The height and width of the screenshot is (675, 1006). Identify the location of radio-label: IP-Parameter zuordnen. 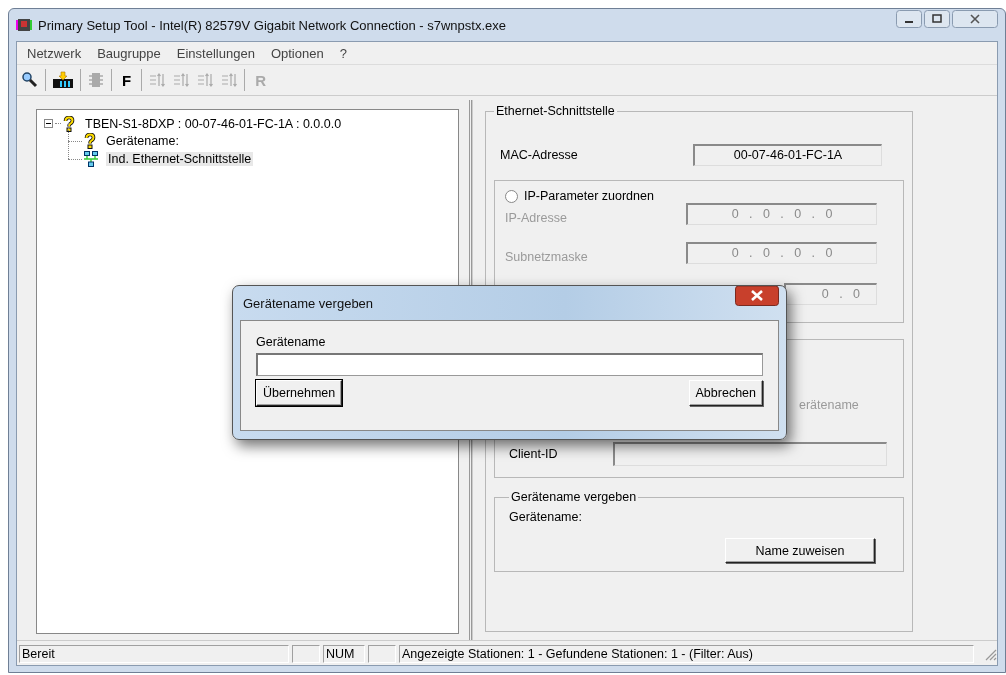
(589, 196).